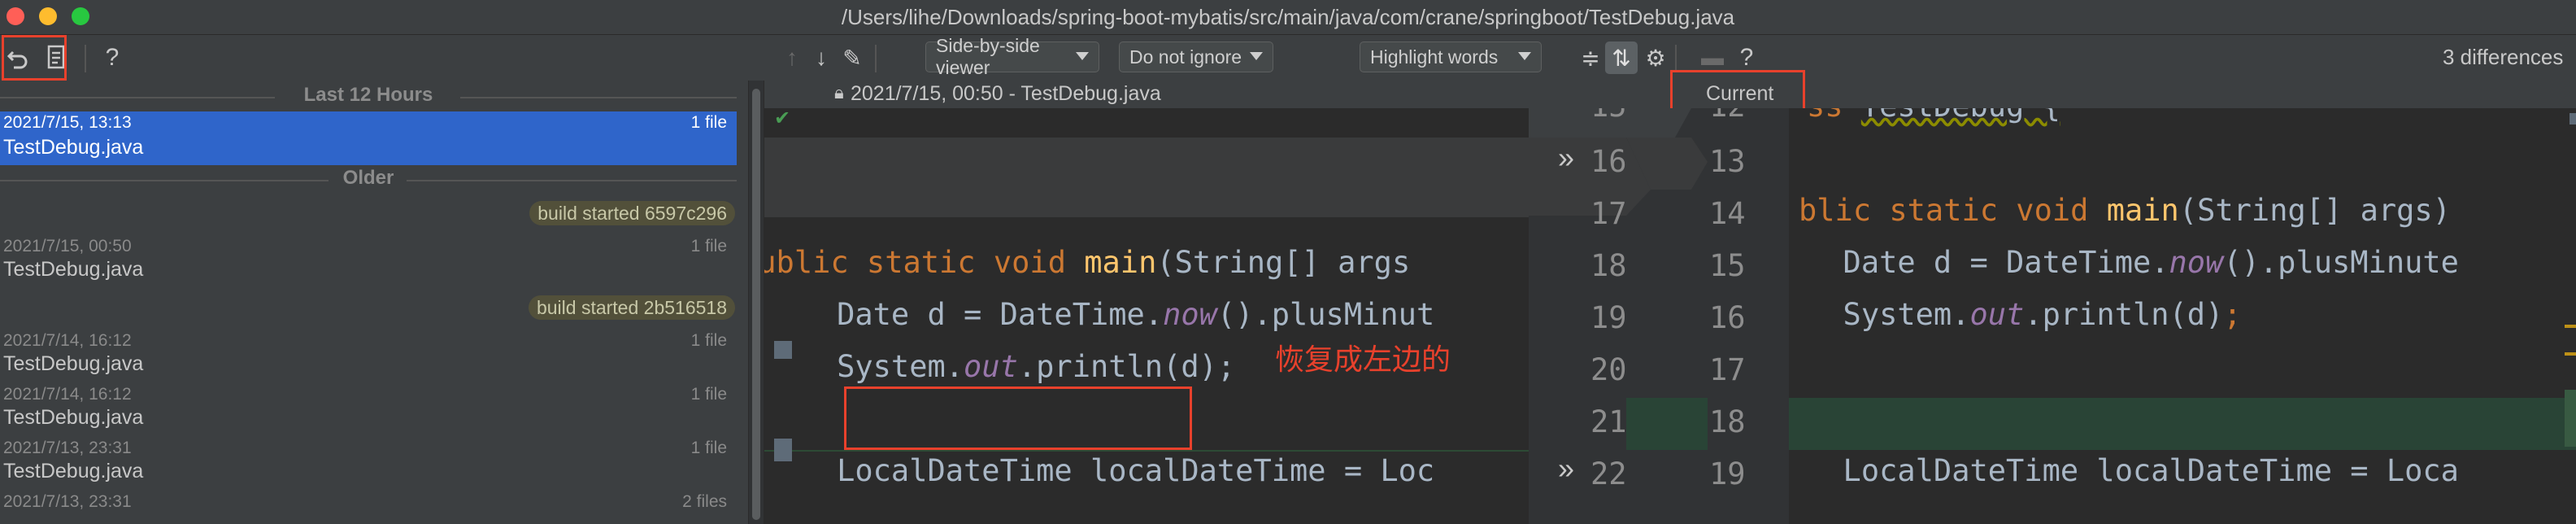 This screenshot has height=524, width=2576. I want to click on diff-help-icon: ?, so click(1747, 57).